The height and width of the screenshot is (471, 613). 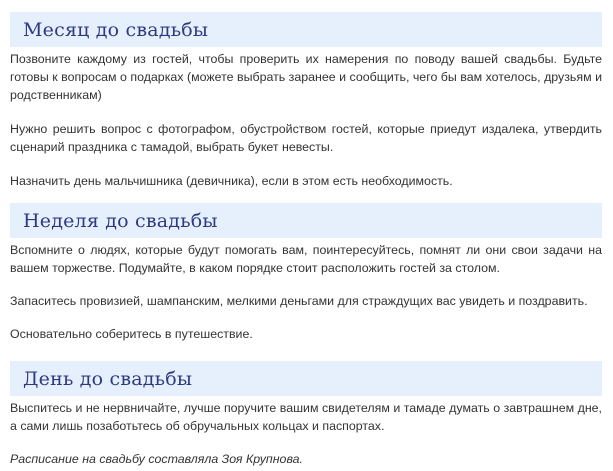 I want to click on paragraph: Основательно соберитесь в путешествие., so click(x=131, y=334).